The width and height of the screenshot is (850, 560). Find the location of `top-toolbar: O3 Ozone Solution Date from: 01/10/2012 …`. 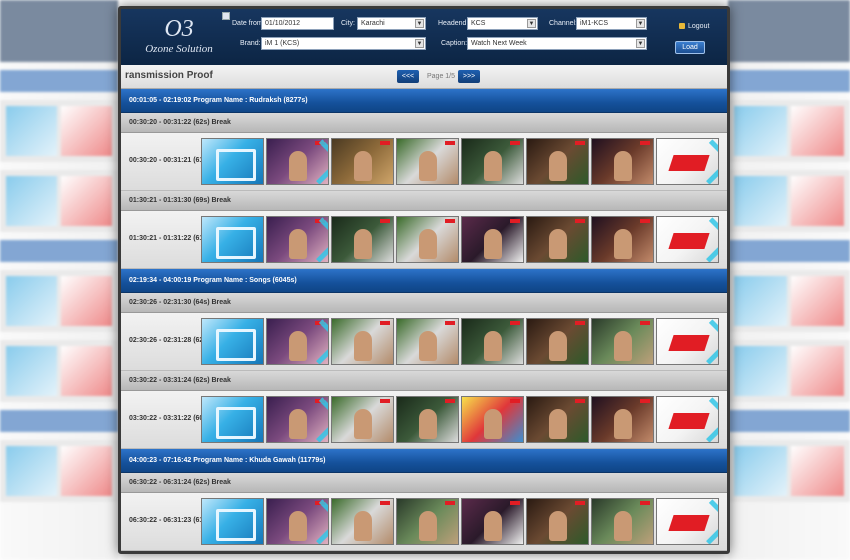

top-toolbar: O3 Ozone Solution Date from: 01/10/2012 … is located at coordinates (424, 37).